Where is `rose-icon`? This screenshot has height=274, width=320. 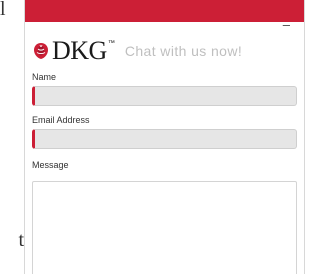
rose-icon is located at coordinates (41, 51).